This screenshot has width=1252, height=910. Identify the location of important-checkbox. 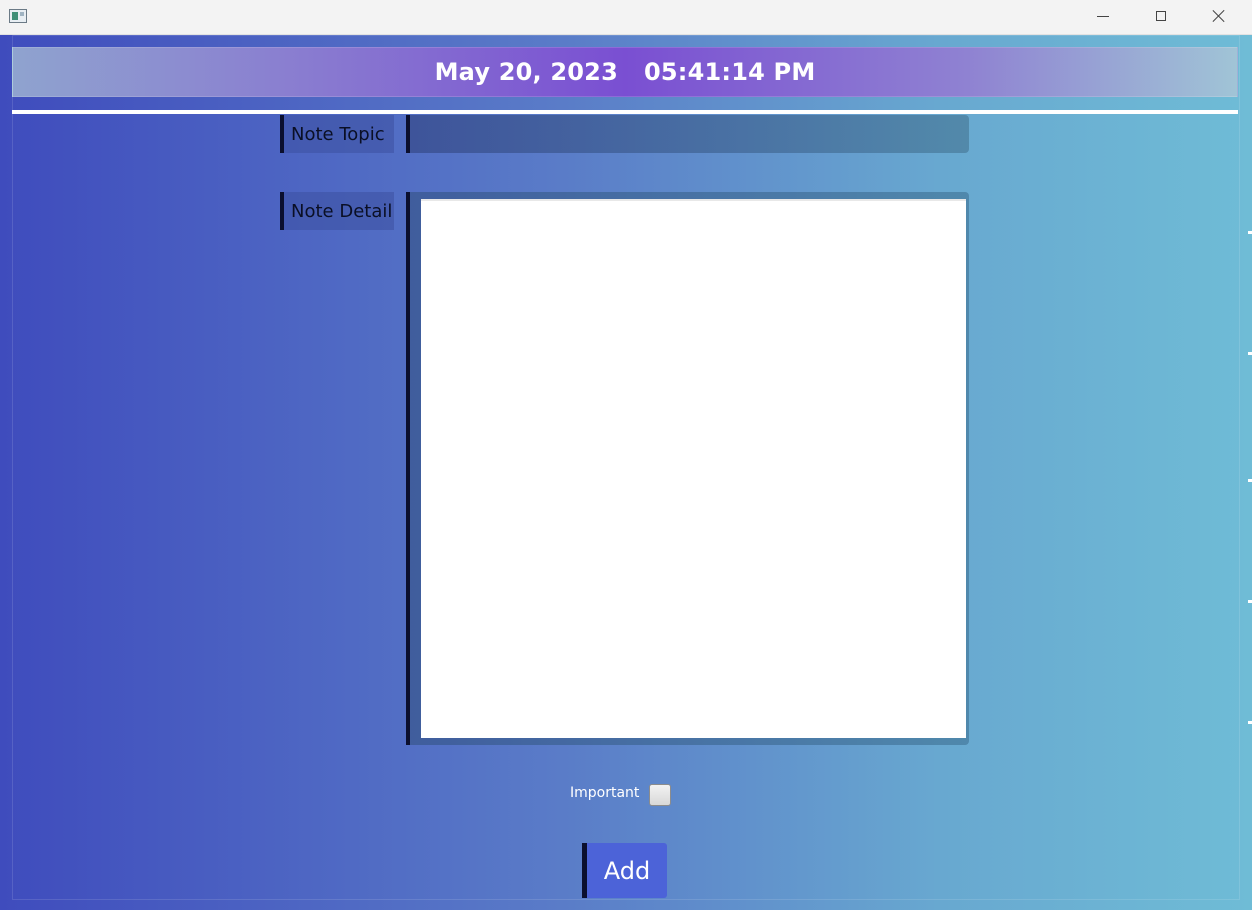
(660, 795).